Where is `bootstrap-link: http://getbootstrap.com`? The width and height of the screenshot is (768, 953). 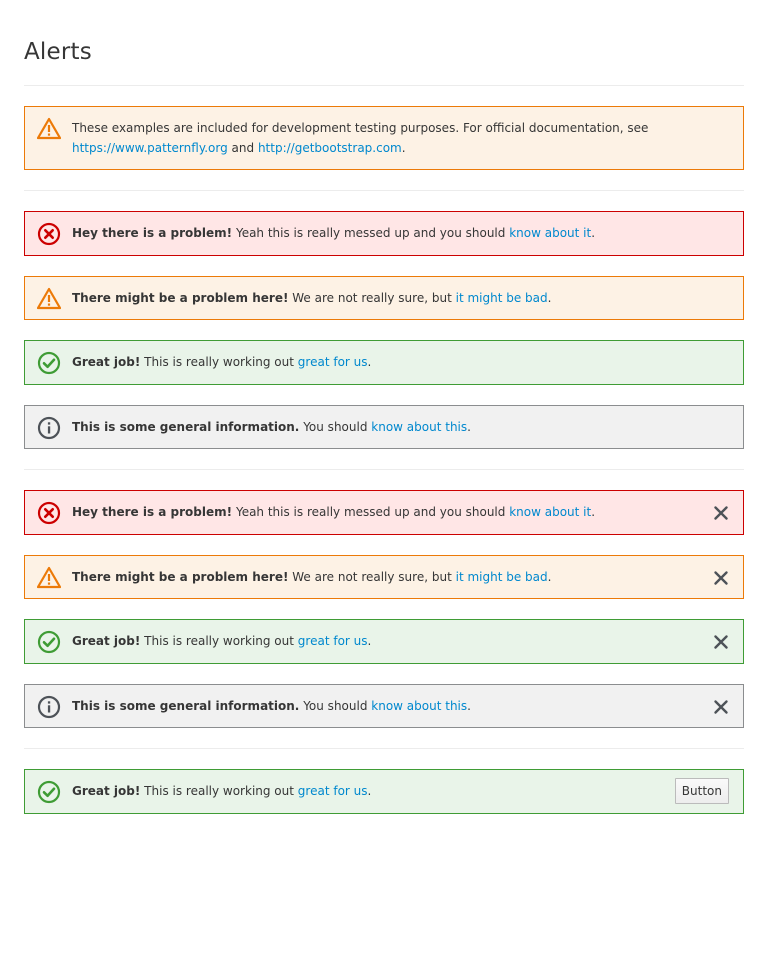
bootstrap-link: http://getbootstrap.com is located at coordinates (330, 148).